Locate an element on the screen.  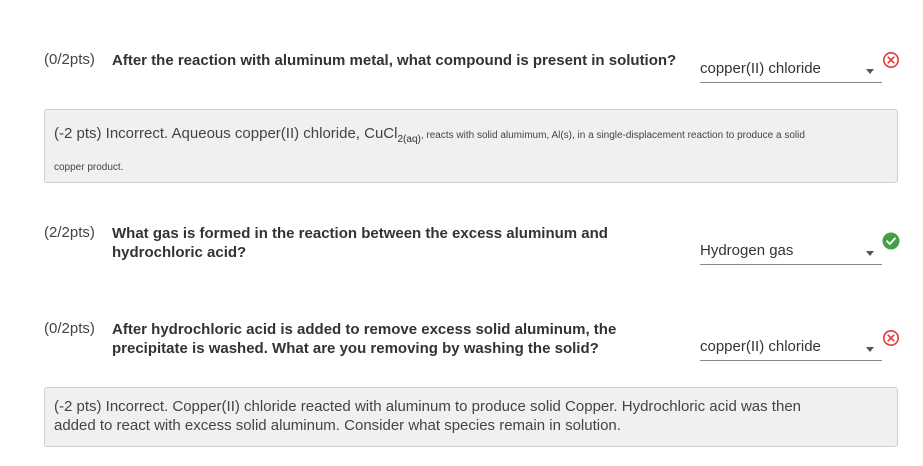
feedback-1-subscript-aq: (aq) is located at coordinates (412, 140).